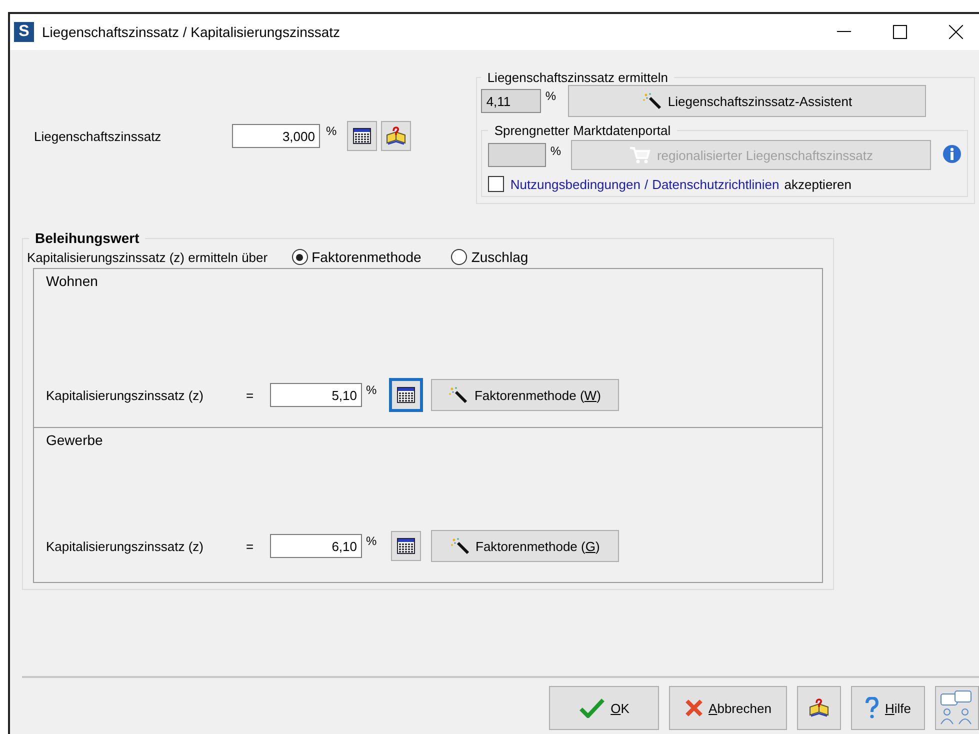 This screenshot has height=734, width=979. Describe the element at coordinates (844, 32) in the screenshot. I see `minimize-icon` at that location.